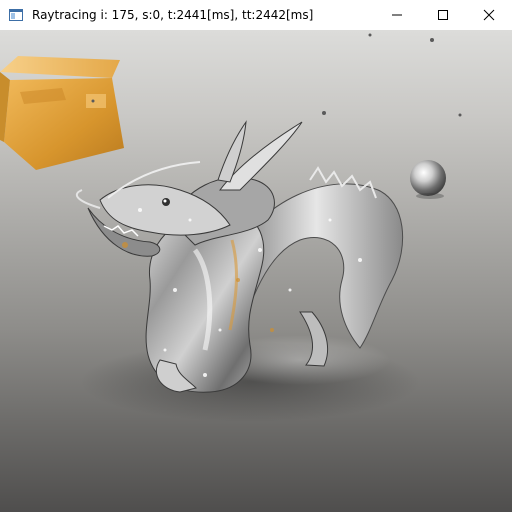  I want to click on maximize-button, so click(443, 15).